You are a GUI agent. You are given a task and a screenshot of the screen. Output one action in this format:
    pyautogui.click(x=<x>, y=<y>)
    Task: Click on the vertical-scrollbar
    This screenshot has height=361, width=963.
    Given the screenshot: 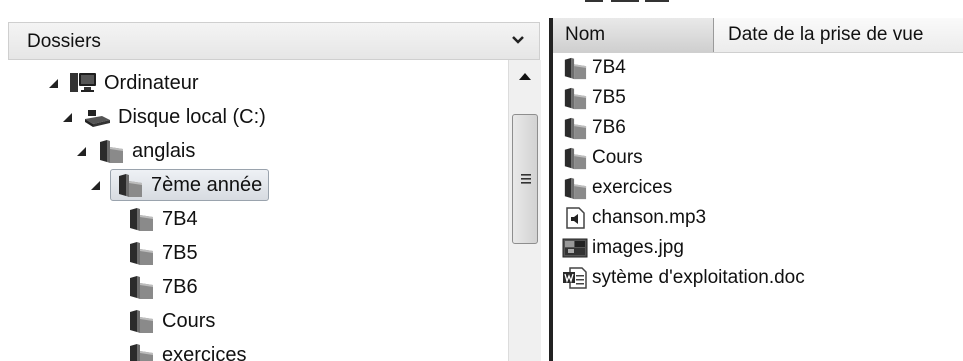 What is the action you would take?
    pyautogui.click(x=524, y=210)
    